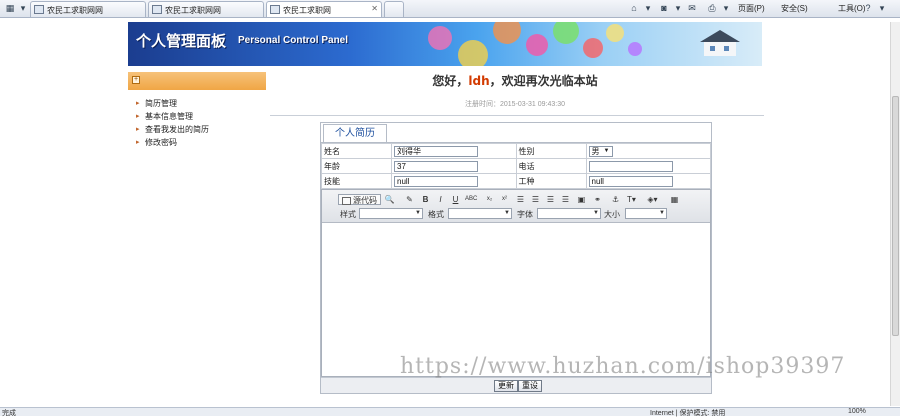 This screenshot has width=900, height=418. Describe the element at coordinates (471, 199) in the screenshot. I see `strikethrough-icon: ABC` at that location.